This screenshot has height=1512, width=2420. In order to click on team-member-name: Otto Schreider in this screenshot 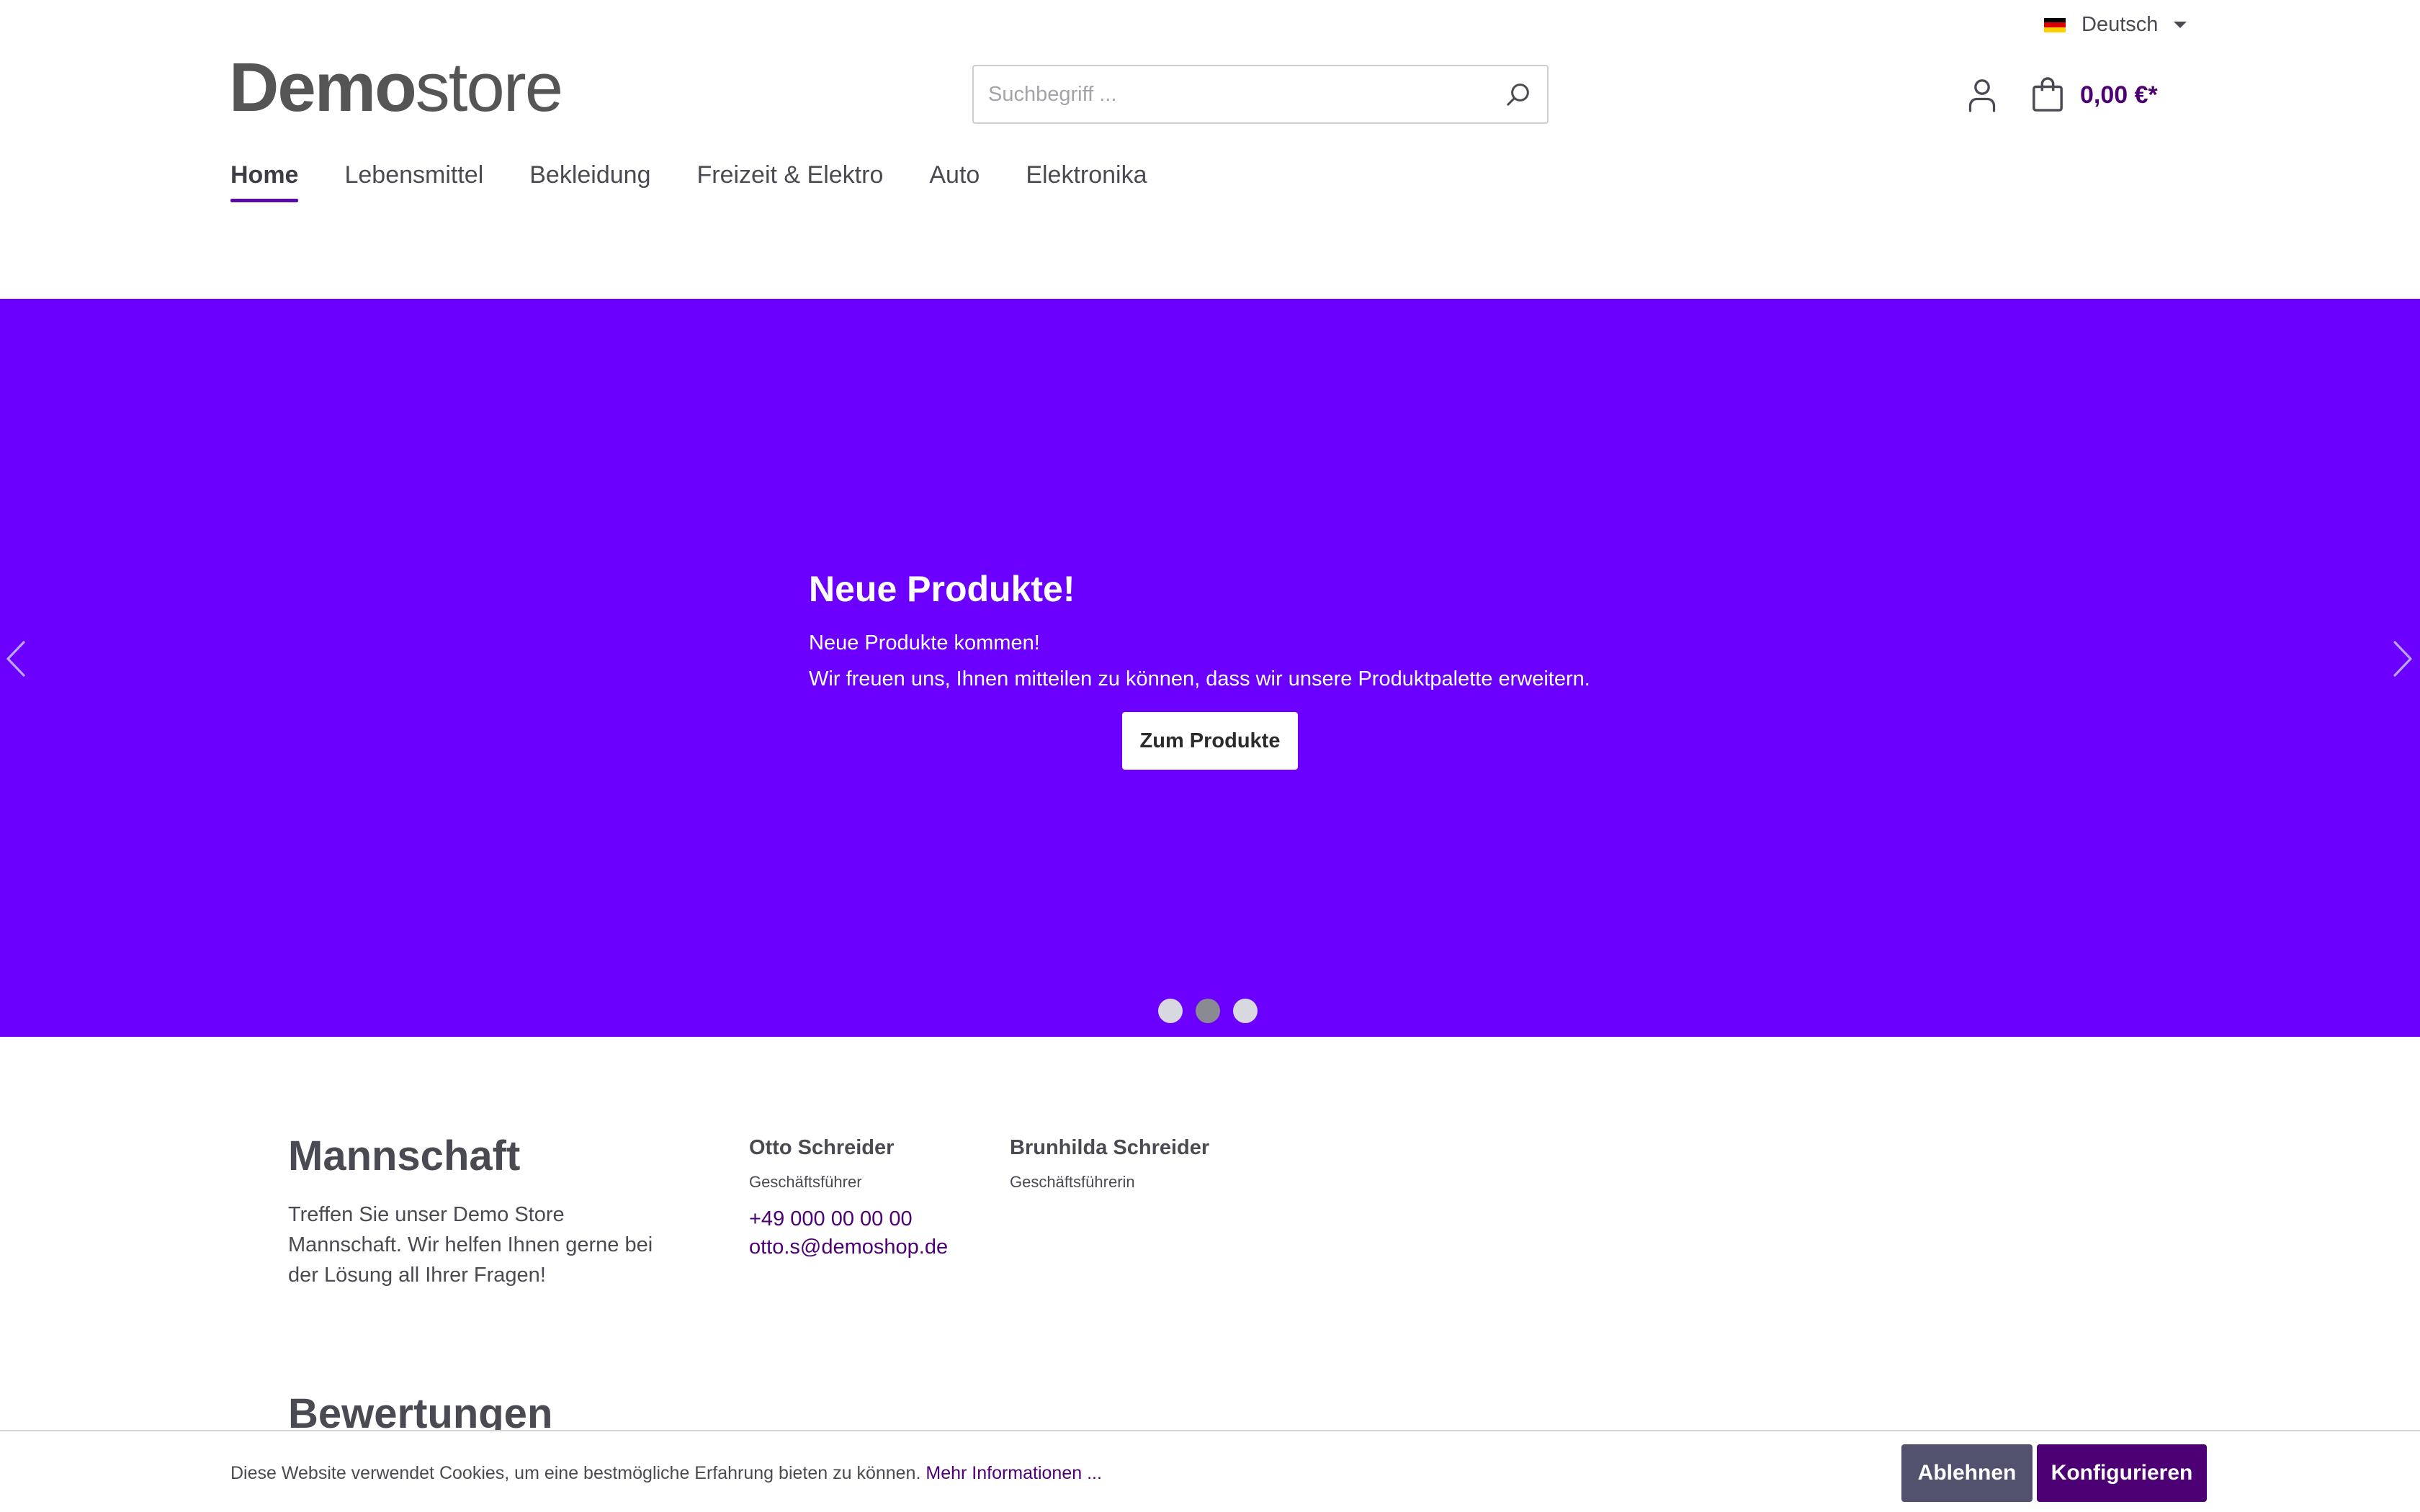, I will do `click(822, 1147)`.